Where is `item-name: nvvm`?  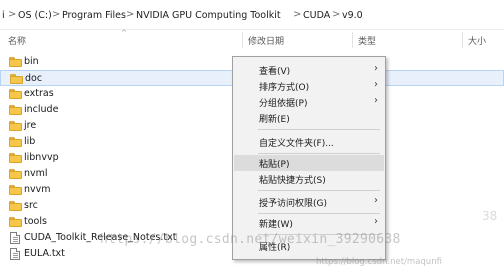 item-name: nvvm is located at coordinates (37, 189).